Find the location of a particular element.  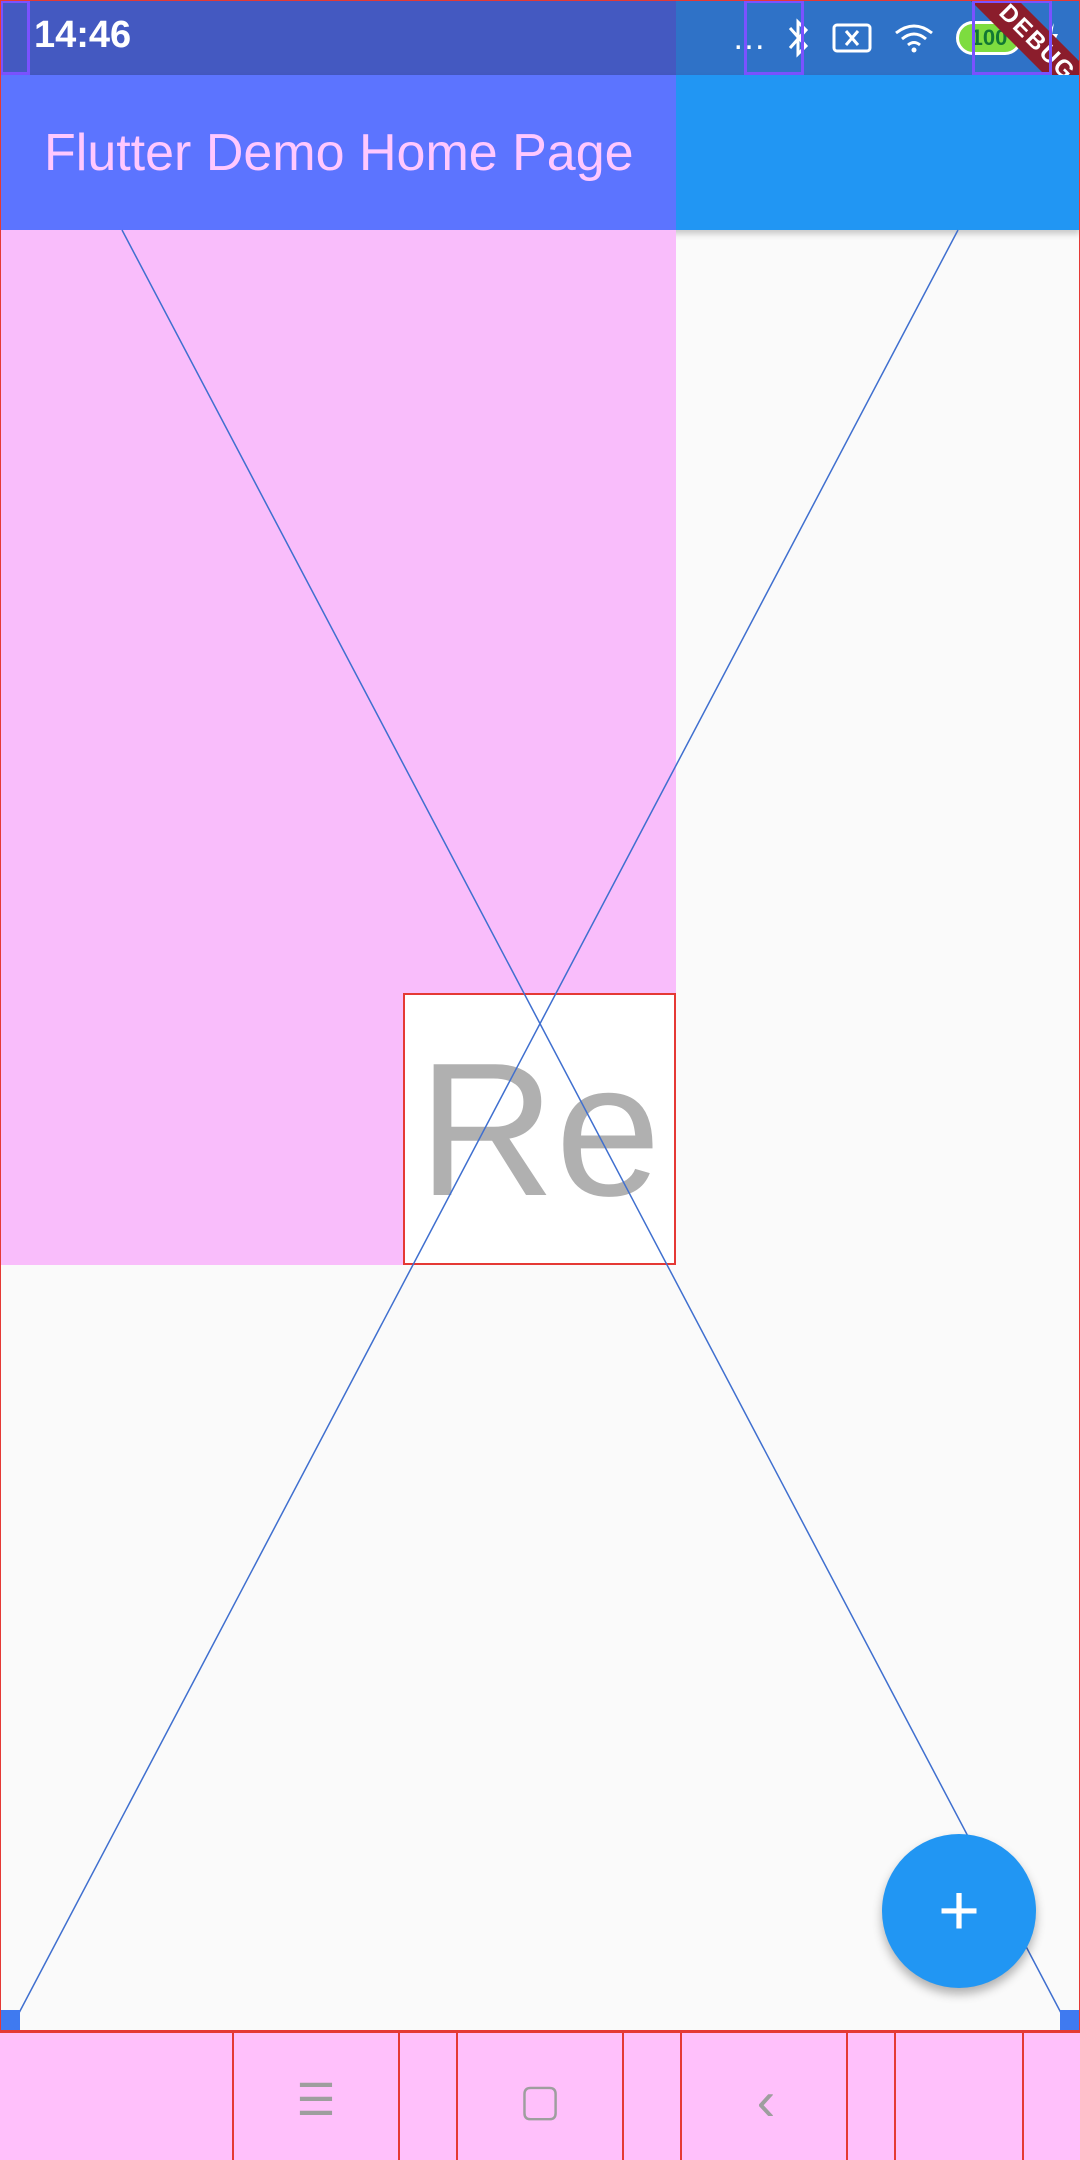

menu-button: ☰ is located at coordinates (316, 2100).